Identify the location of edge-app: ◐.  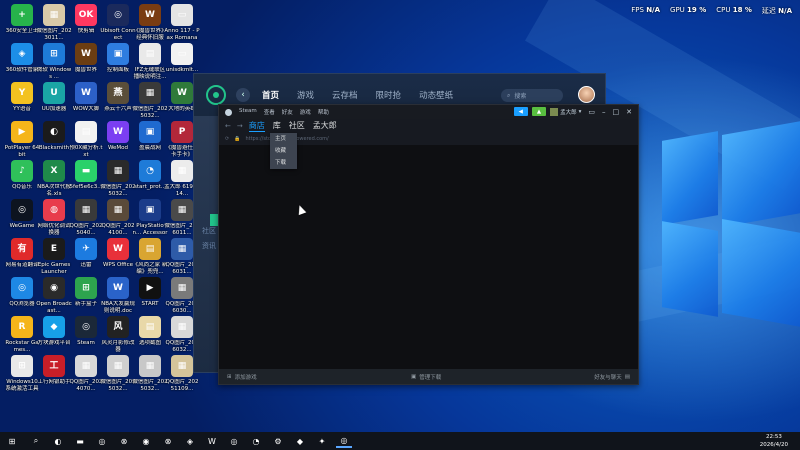
(58, 441).